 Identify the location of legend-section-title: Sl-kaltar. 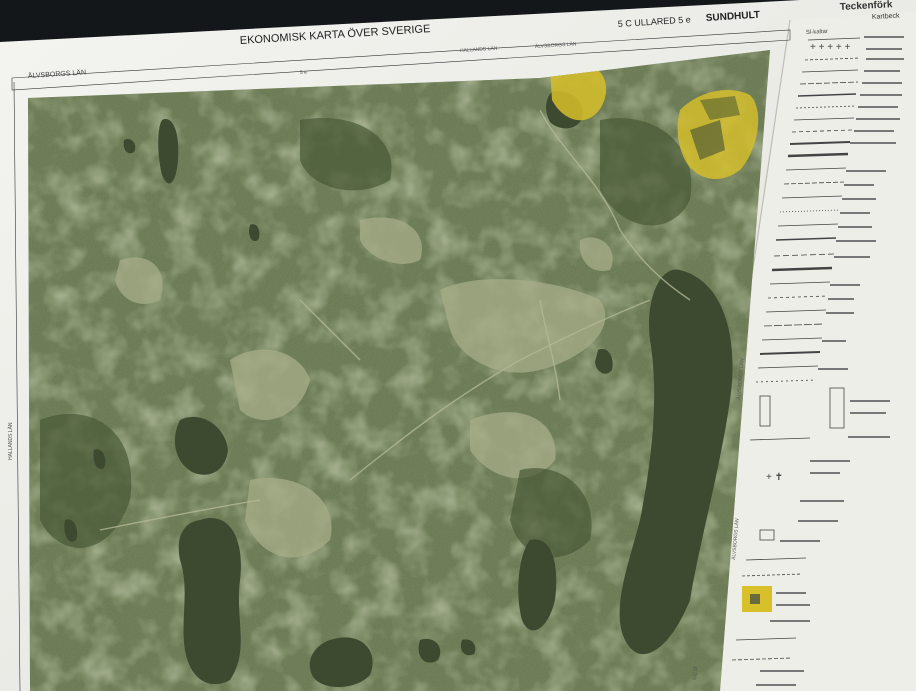
(817, 32).